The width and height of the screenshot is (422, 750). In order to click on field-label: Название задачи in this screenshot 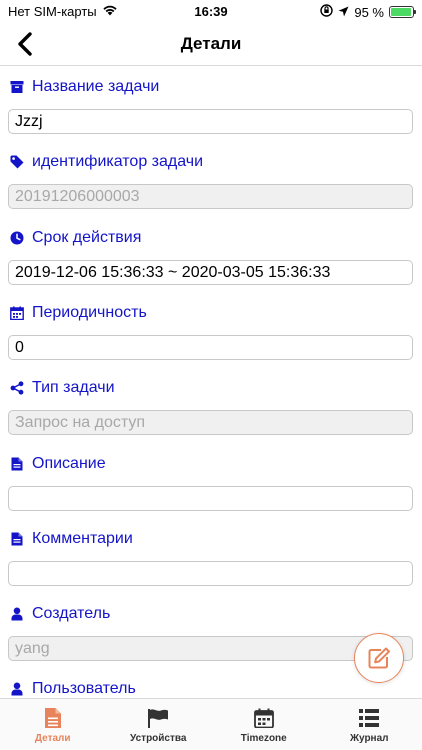, I will do `click(84, 87)`.